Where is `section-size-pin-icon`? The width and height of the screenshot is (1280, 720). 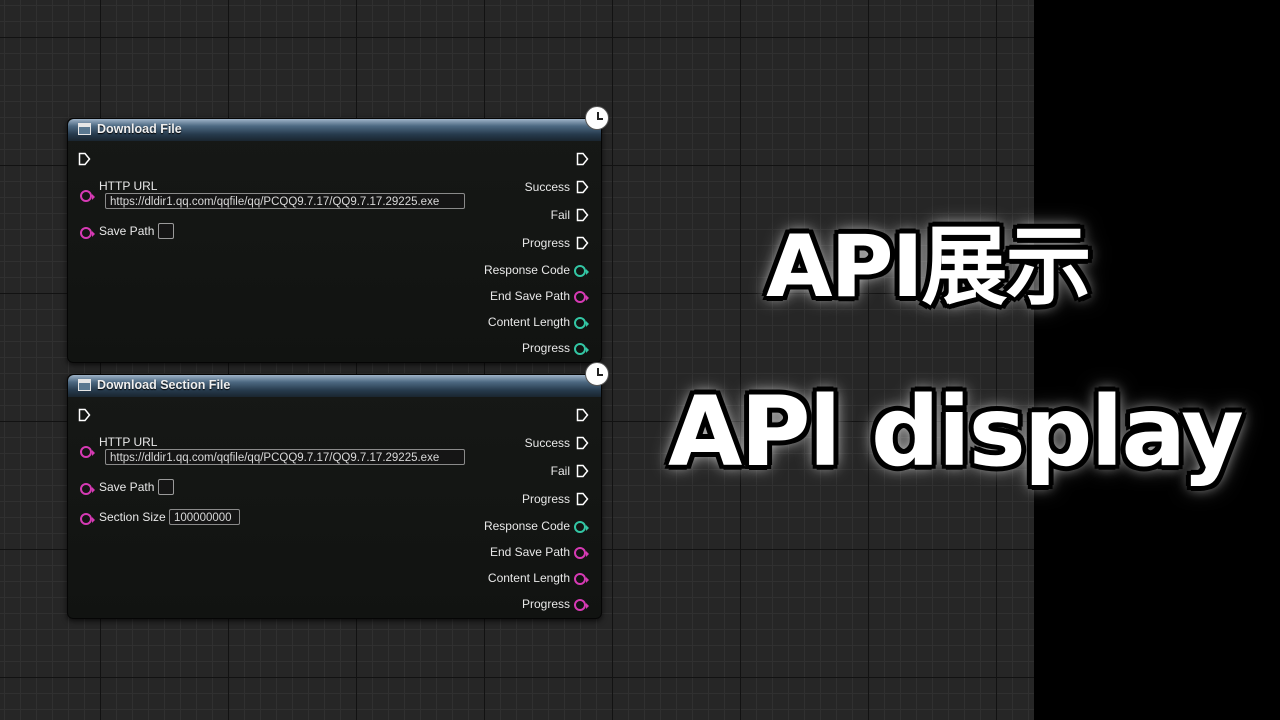 section-size-pin-icon is located at coordinates (87, 519).